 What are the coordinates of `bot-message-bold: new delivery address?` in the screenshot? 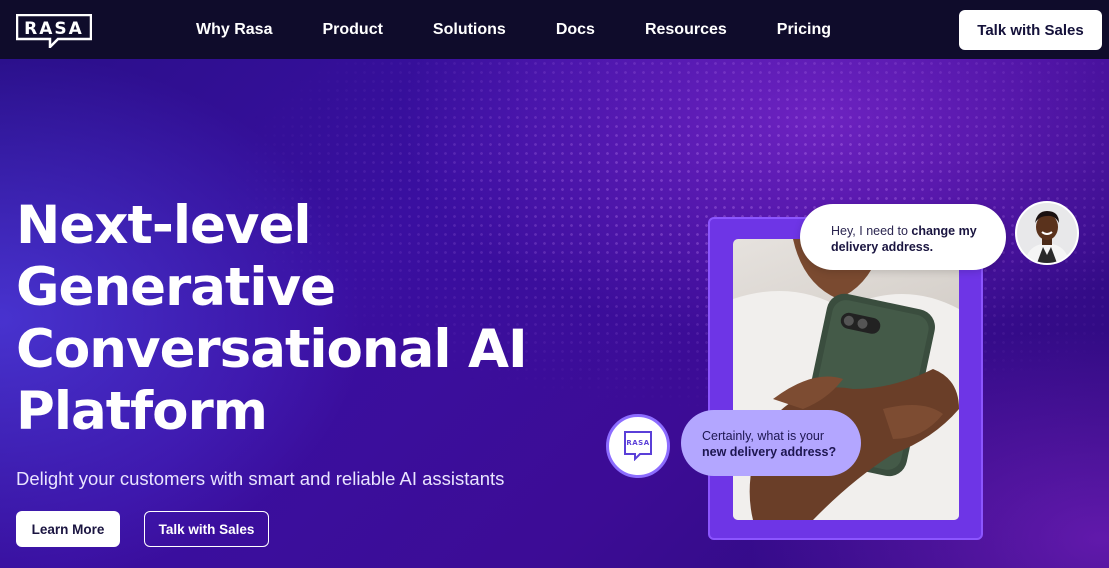 It's located at (769, 452).